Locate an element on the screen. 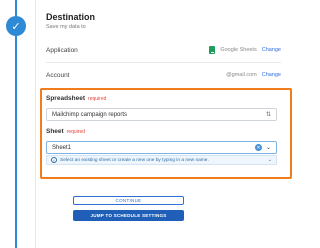 The image size is (320, 248). sheet-label-text: Sheet is located at coordinates (55, 131).